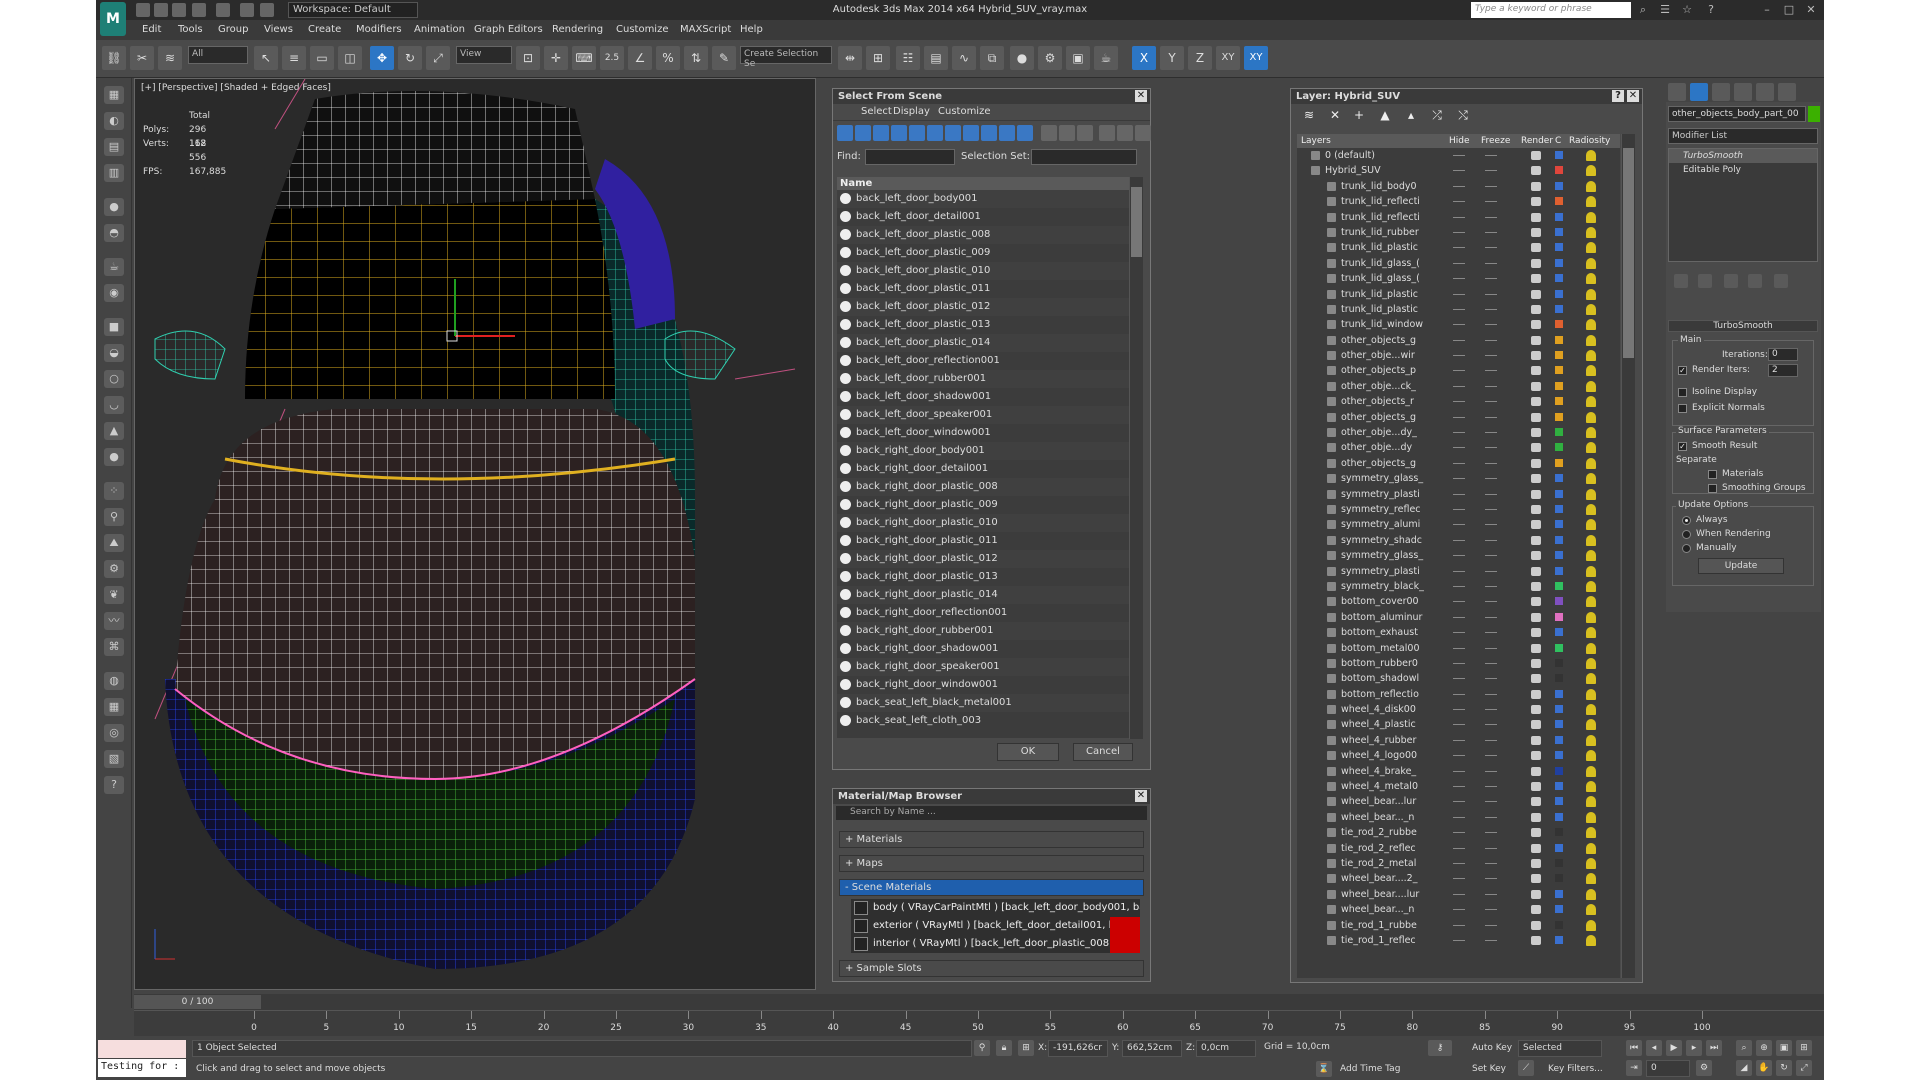 The width and height of the screenshot is (1920, 1080). What do you see at coordinates (1492, 1048) in the screenshot?
I see `auto-key-button: Auto Key` at bounding box center [1492, 1048].